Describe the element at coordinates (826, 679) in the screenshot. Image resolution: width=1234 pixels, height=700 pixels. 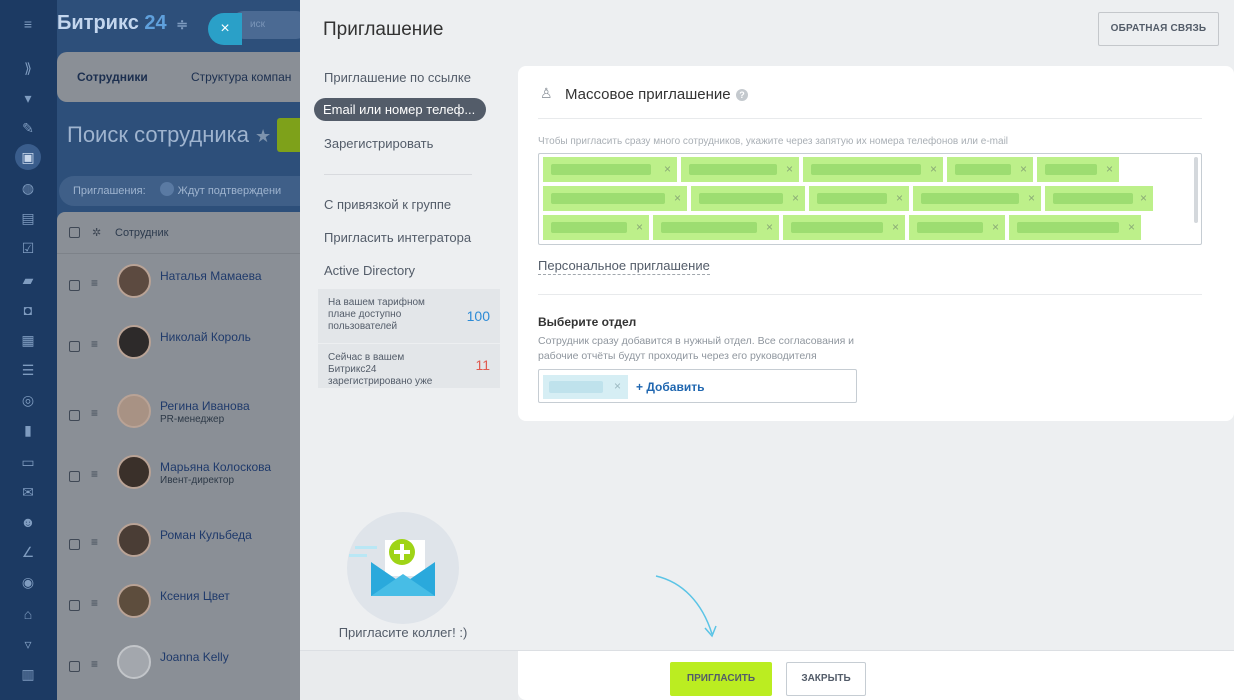
I see `close-button: ЗАКРЫТЬ` at that location.